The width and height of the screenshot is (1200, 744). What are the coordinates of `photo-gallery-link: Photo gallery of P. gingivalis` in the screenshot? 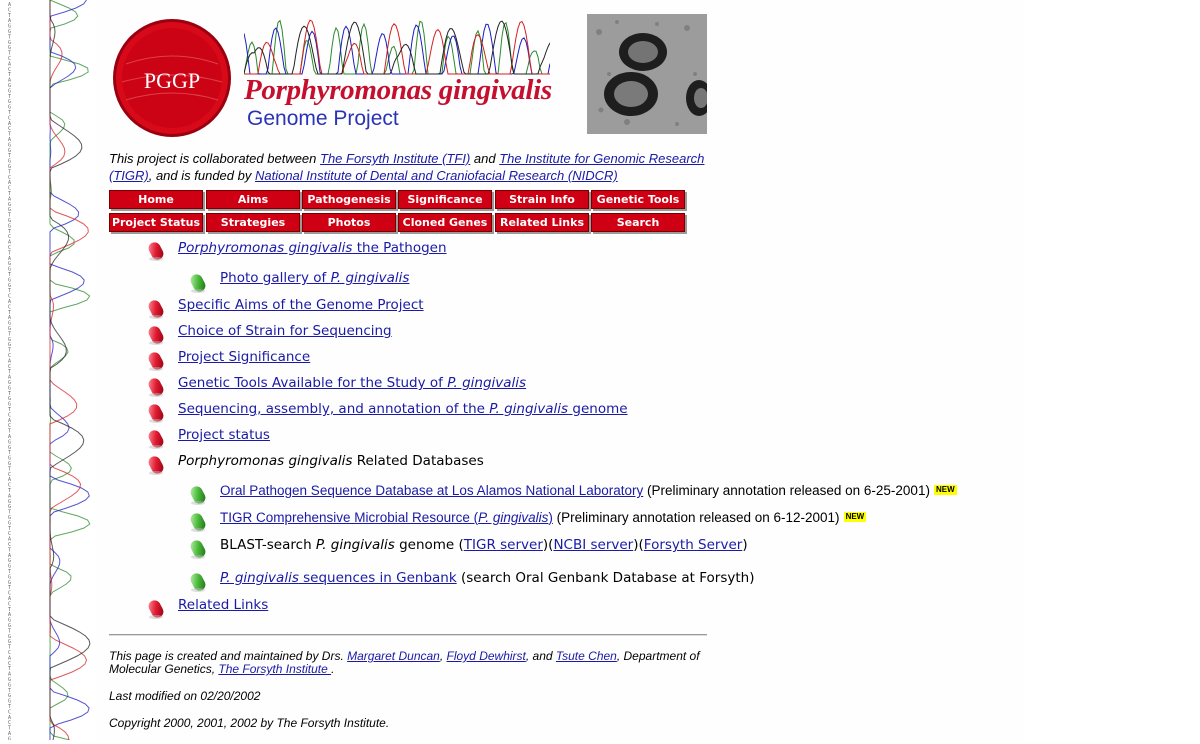 It's located at (314, 278).